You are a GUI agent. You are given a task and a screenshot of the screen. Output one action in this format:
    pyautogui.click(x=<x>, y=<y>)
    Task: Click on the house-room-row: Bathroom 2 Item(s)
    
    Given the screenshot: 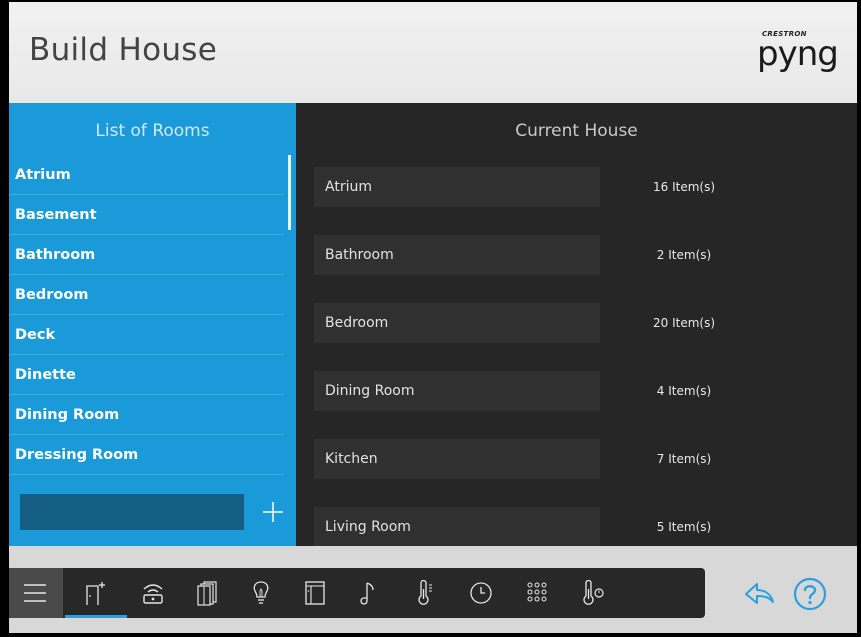 What is the action you would take?
    pyautogui.click(x=585, y=255)
    